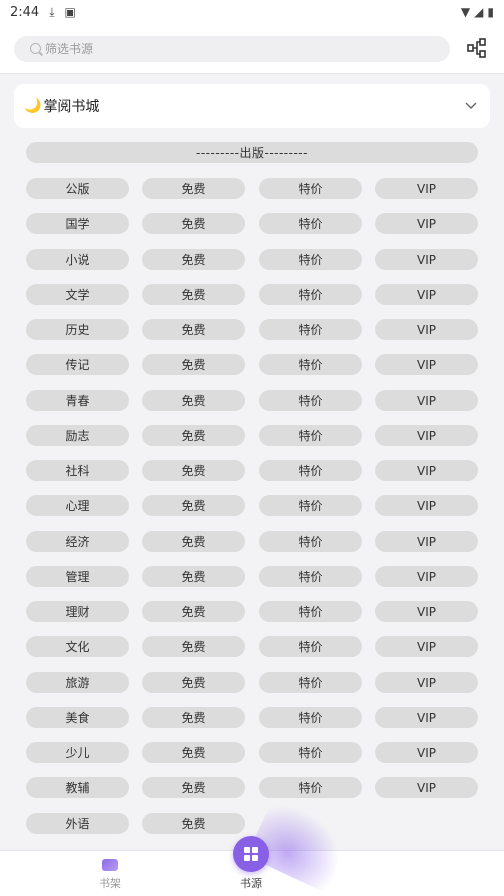  What do you see at coordinates (77, 576) in the screenshot?
I see `category-pill: 管理` at bounding box center [77, 576].